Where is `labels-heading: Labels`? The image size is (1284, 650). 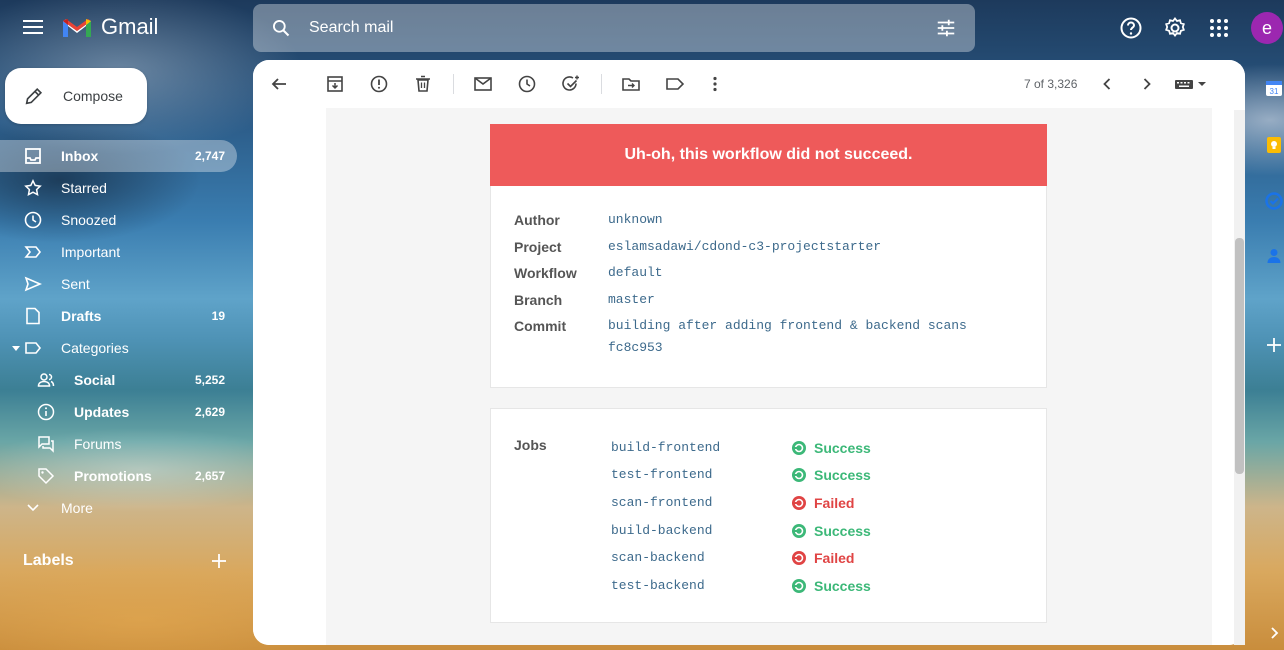 labels-heading: Labels is located at coordinates (48, 560).